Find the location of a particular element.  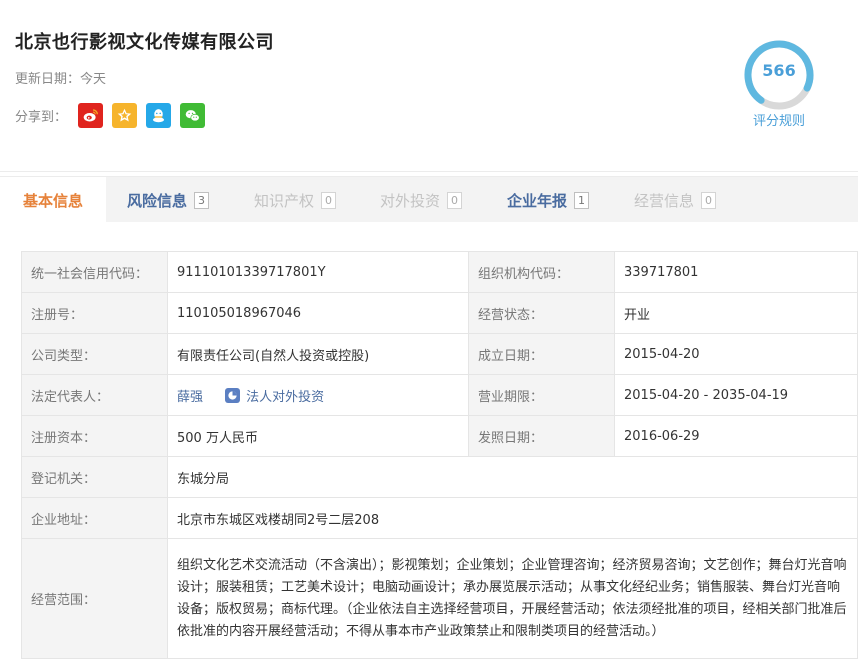

tab-label: 对外投资 is located at coordinates (410, 200).